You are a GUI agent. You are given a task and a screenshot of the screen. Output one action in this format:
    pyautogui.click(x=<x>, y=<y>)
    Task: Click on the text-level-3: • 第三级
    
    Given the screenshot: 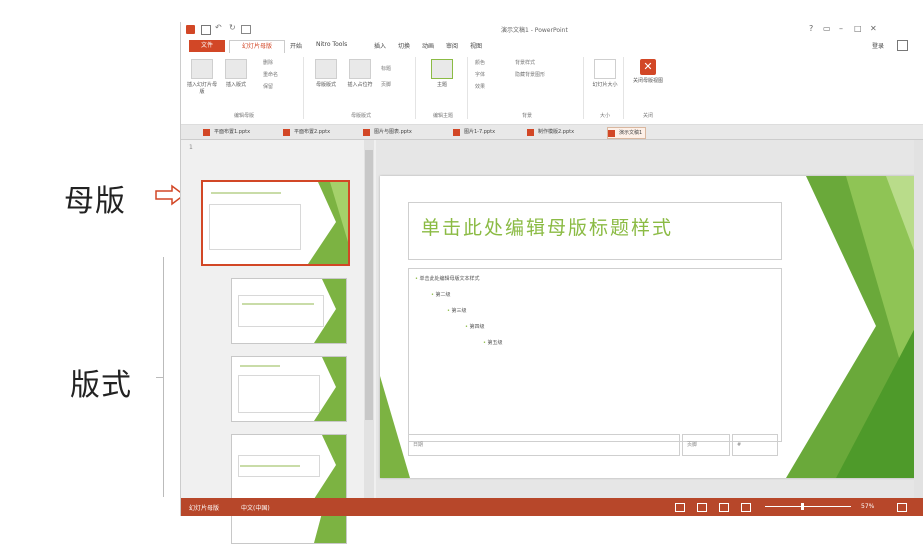 What is the action you would take?
    pyautogui.click(x=457, y=311)
    